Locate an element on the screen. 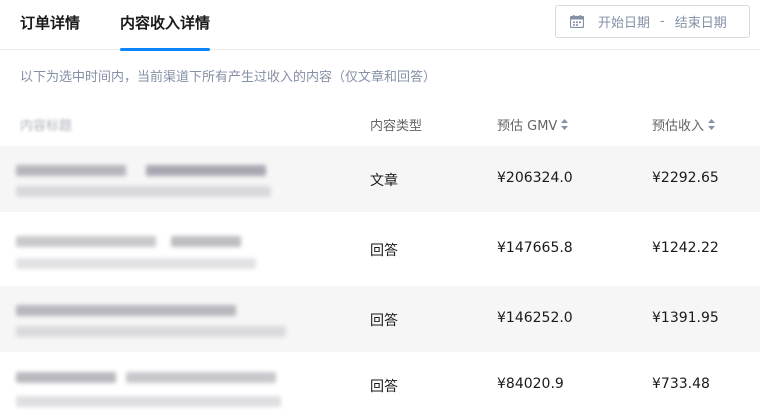 Image resolution: width=760 pixels, height=418 pixels. page-description: 以下为选中时间内，当前渠道下所有产生过收入的内容（仅文章和回答） is located at coordinates (228, 77).